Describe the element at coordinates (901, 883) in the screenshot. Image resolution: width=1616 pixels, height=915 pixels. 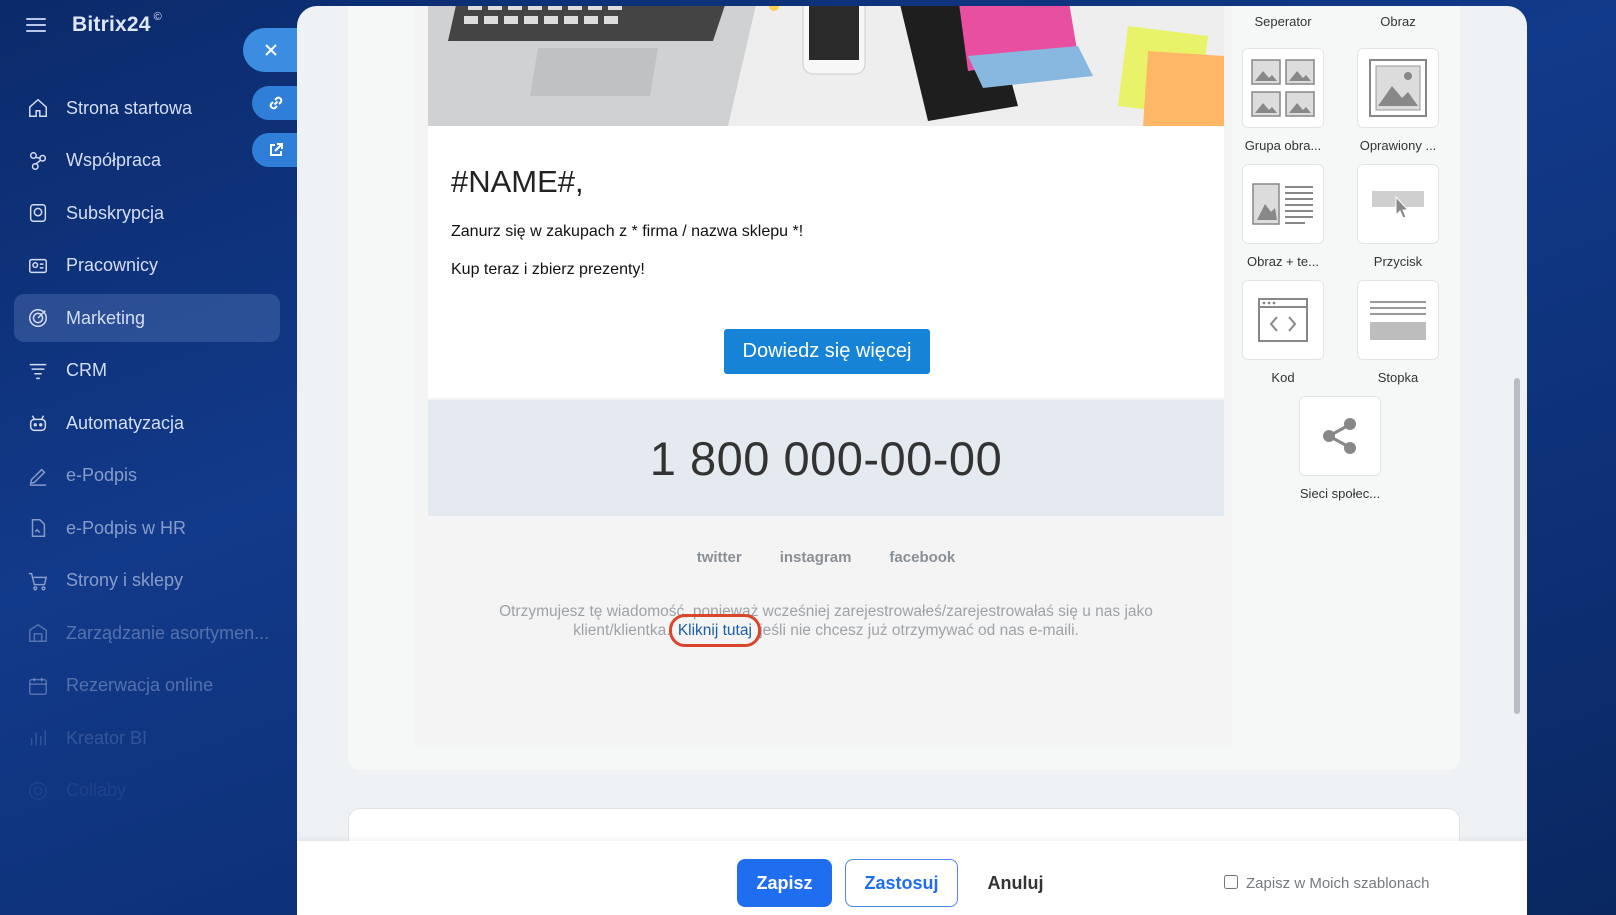
I see `apply-button: Zastosuj` at that location.